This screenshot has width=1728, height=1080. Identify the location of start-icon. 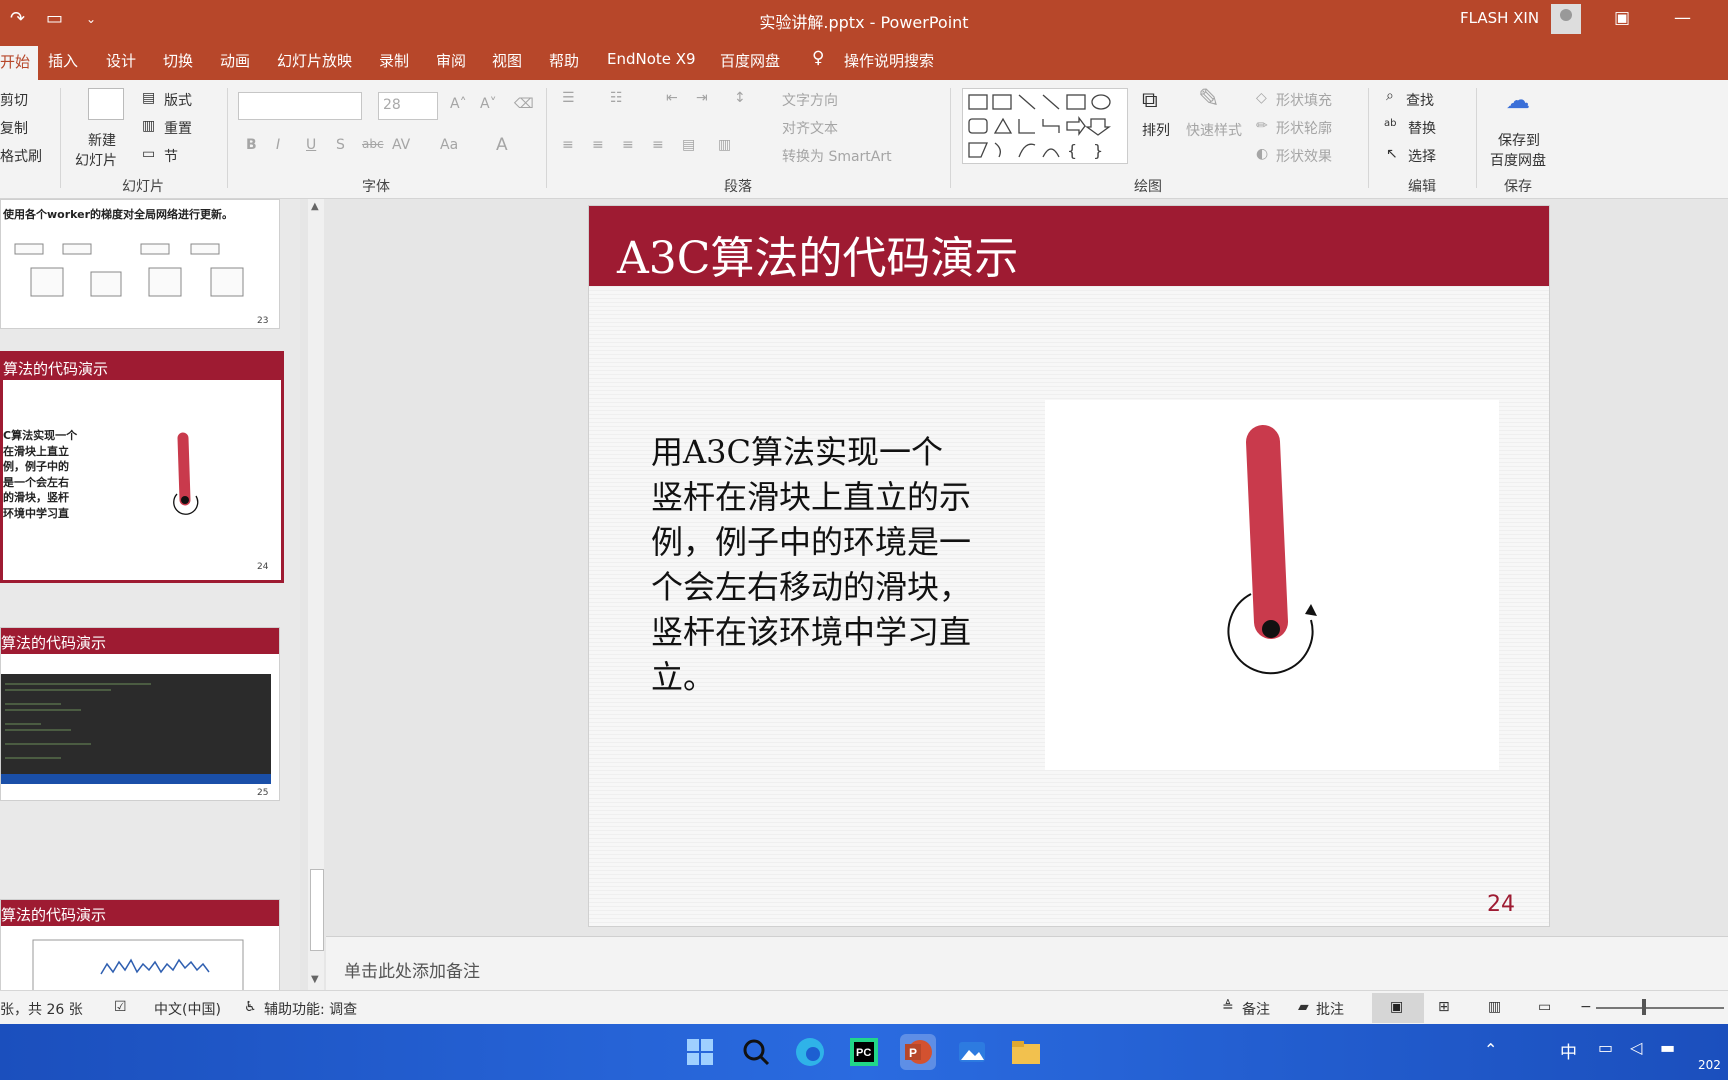
(700, 1052).